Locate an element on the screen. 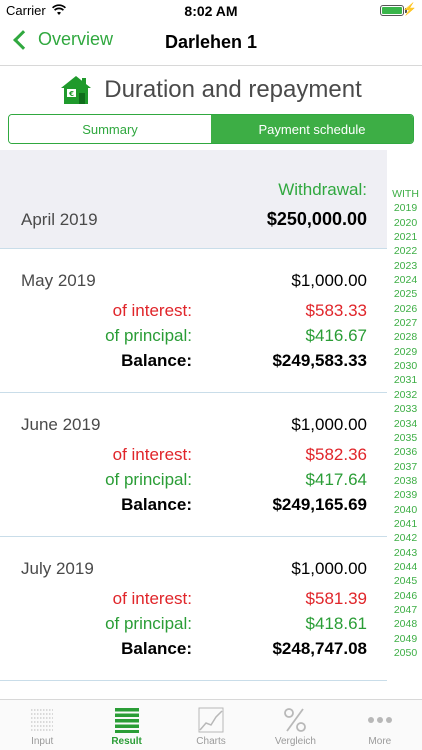 This screenshot has width=422, height=750. section-index-item: 2048 is located at coordinates (405, 624).